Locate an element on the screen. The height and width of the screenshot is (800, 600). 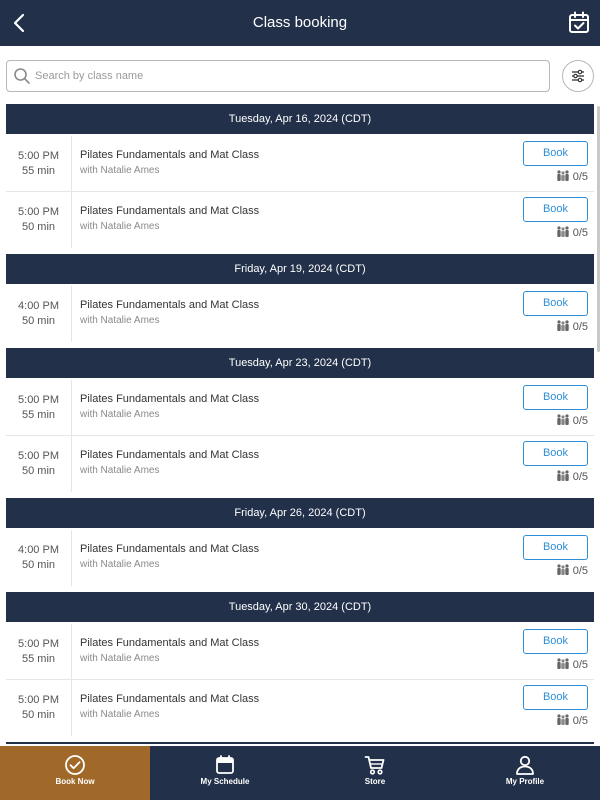
tab-my-profile: My Profile is located at coordinates (525, 773).